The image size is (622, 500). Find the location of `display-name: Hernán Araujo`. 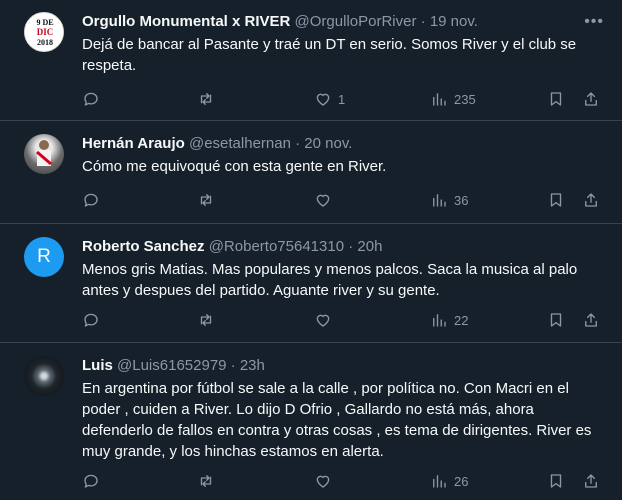

display-name: Hernán Araujo is located at coordinates (133, 143).